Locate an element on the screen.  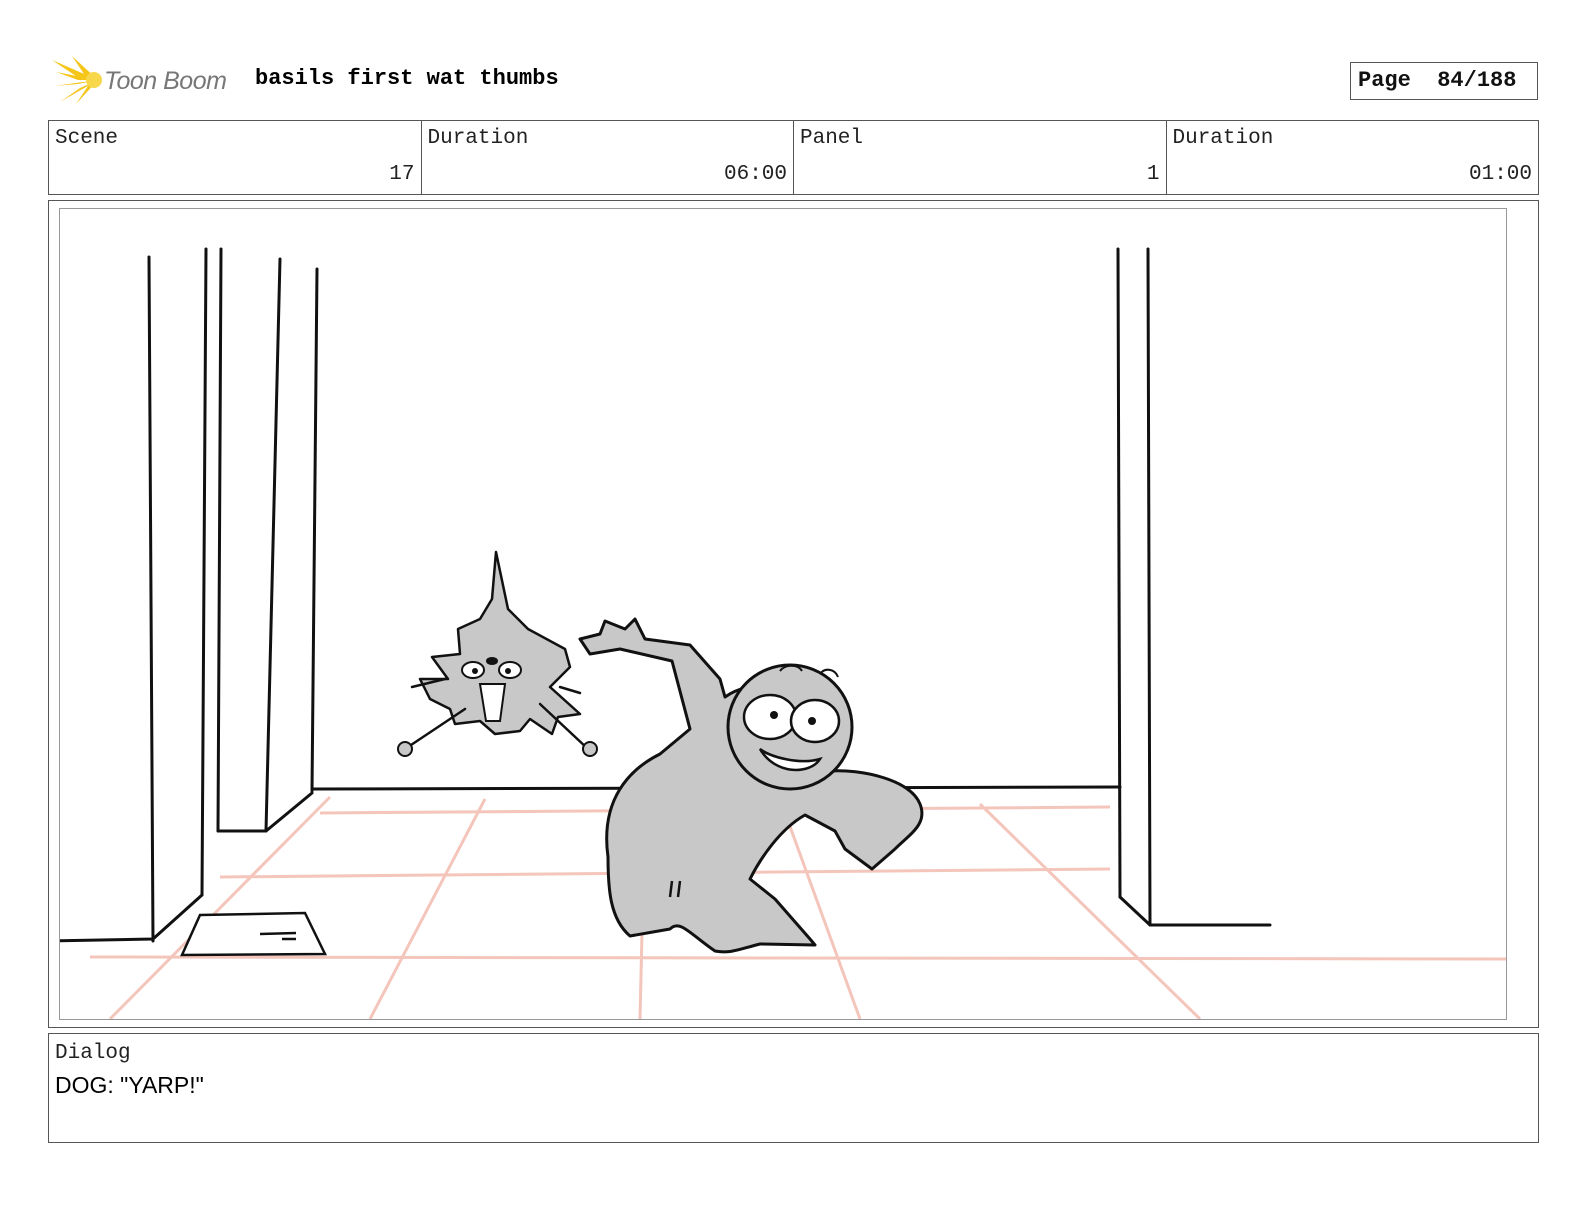
brand-name: Toon Boom is located at coordinates (165, 81).